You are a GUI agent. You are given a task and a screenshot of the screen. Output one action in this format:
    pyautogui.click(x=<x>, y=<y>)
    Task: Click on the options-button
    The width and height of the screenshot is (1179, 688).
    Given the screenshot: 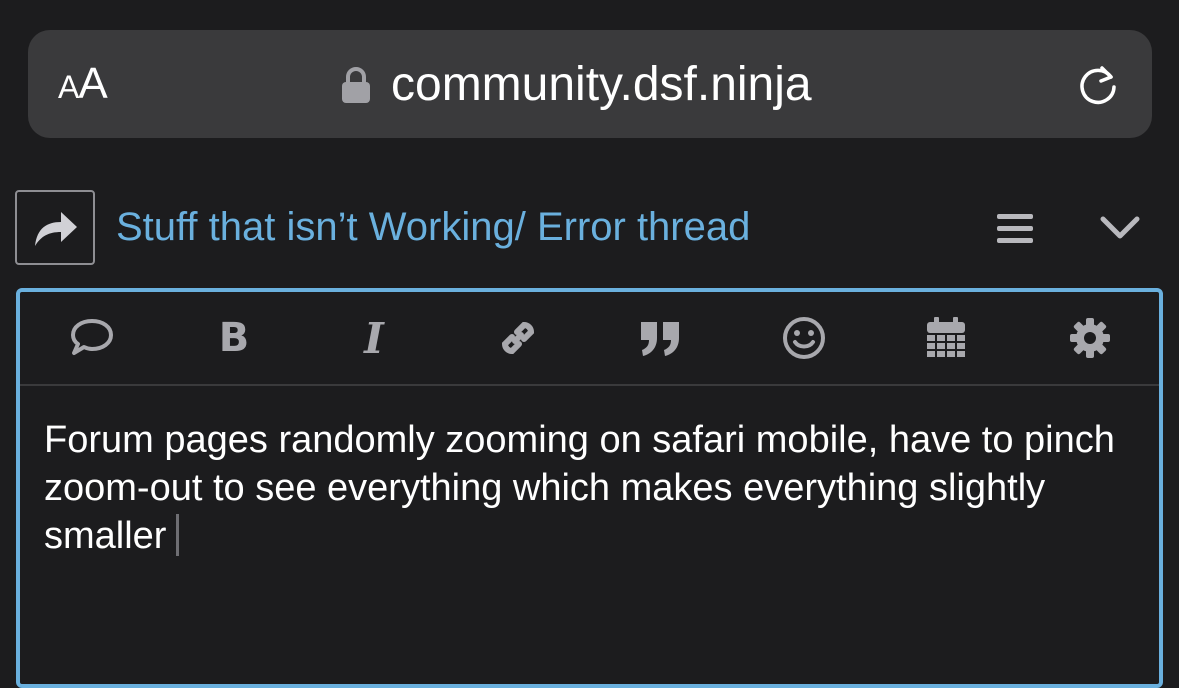 What is the action you would take?
    pyautogui.click(x=1090, y=338)
    